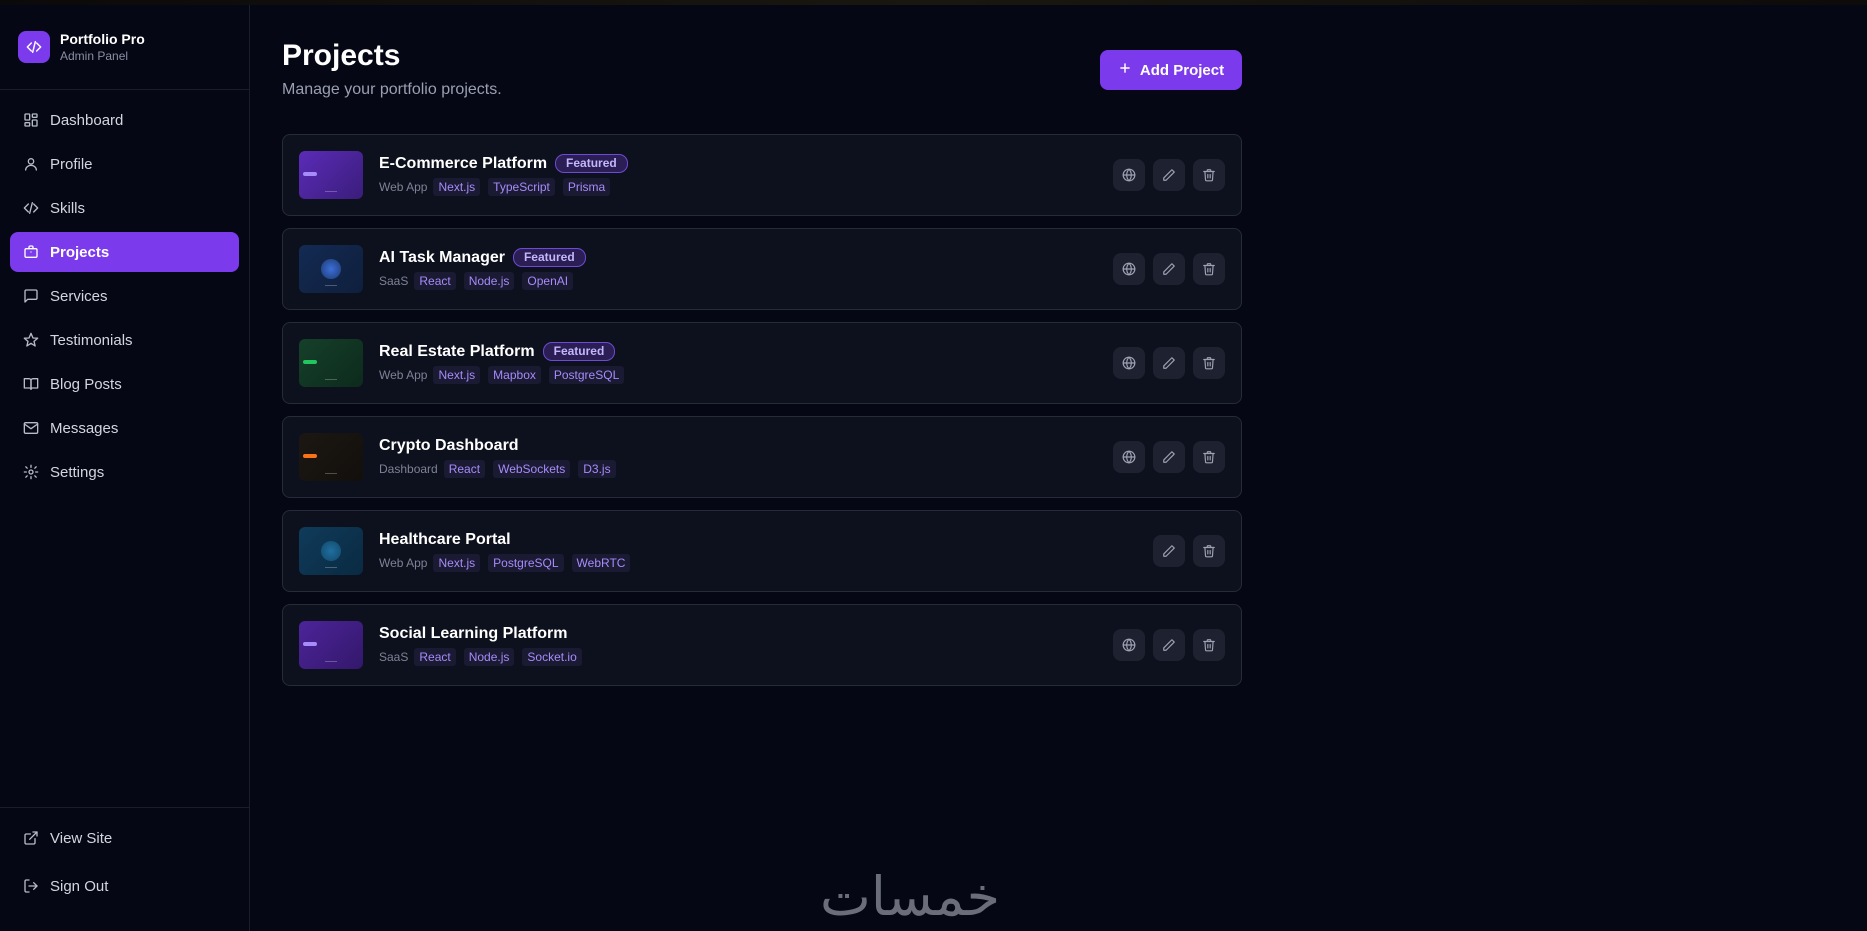 Image resolution: width=1867 pixels, height=931 pixels. What do you see at coordinates (124, 164) in the screenshot?
I see `sidebar-item-profile: Profile` at bounding box center [124, 164].